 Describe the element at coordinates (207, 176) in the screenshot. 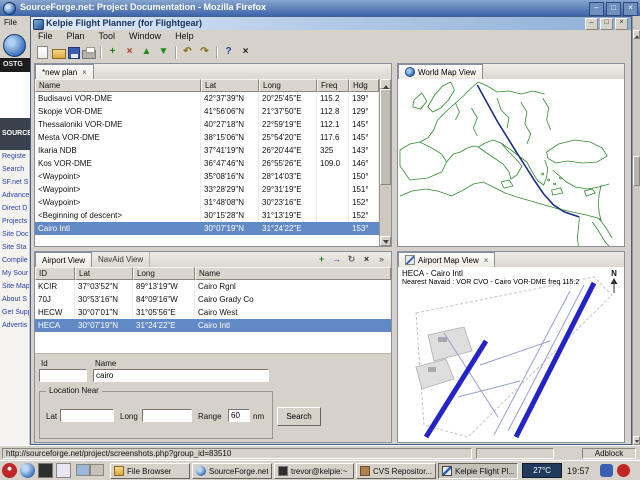

I see `table-row: <Waypoint> 35°08'16"N 28°14'03"E 150°` at that location.